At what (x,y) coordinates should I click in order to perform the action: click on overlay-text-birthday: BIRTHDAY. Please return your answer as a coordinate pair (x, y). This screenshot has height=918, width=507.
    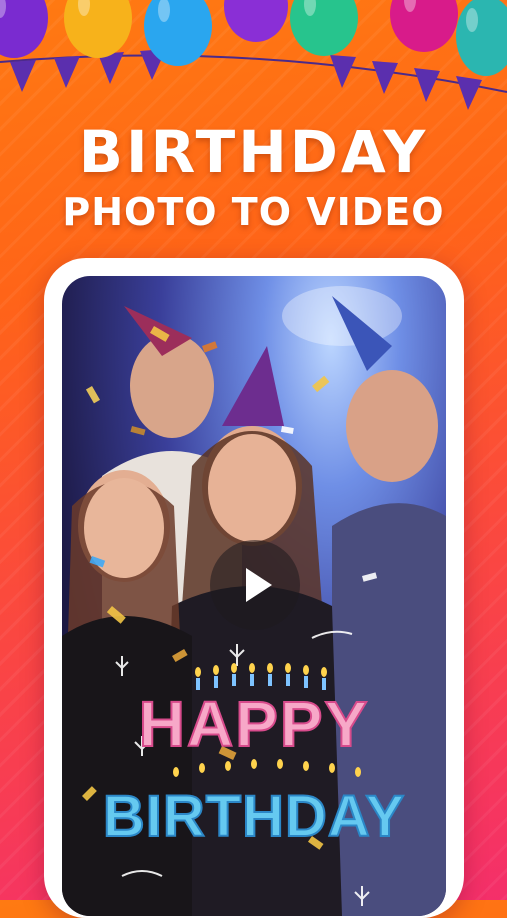
    Looking at the image, I should click on (254, 816).